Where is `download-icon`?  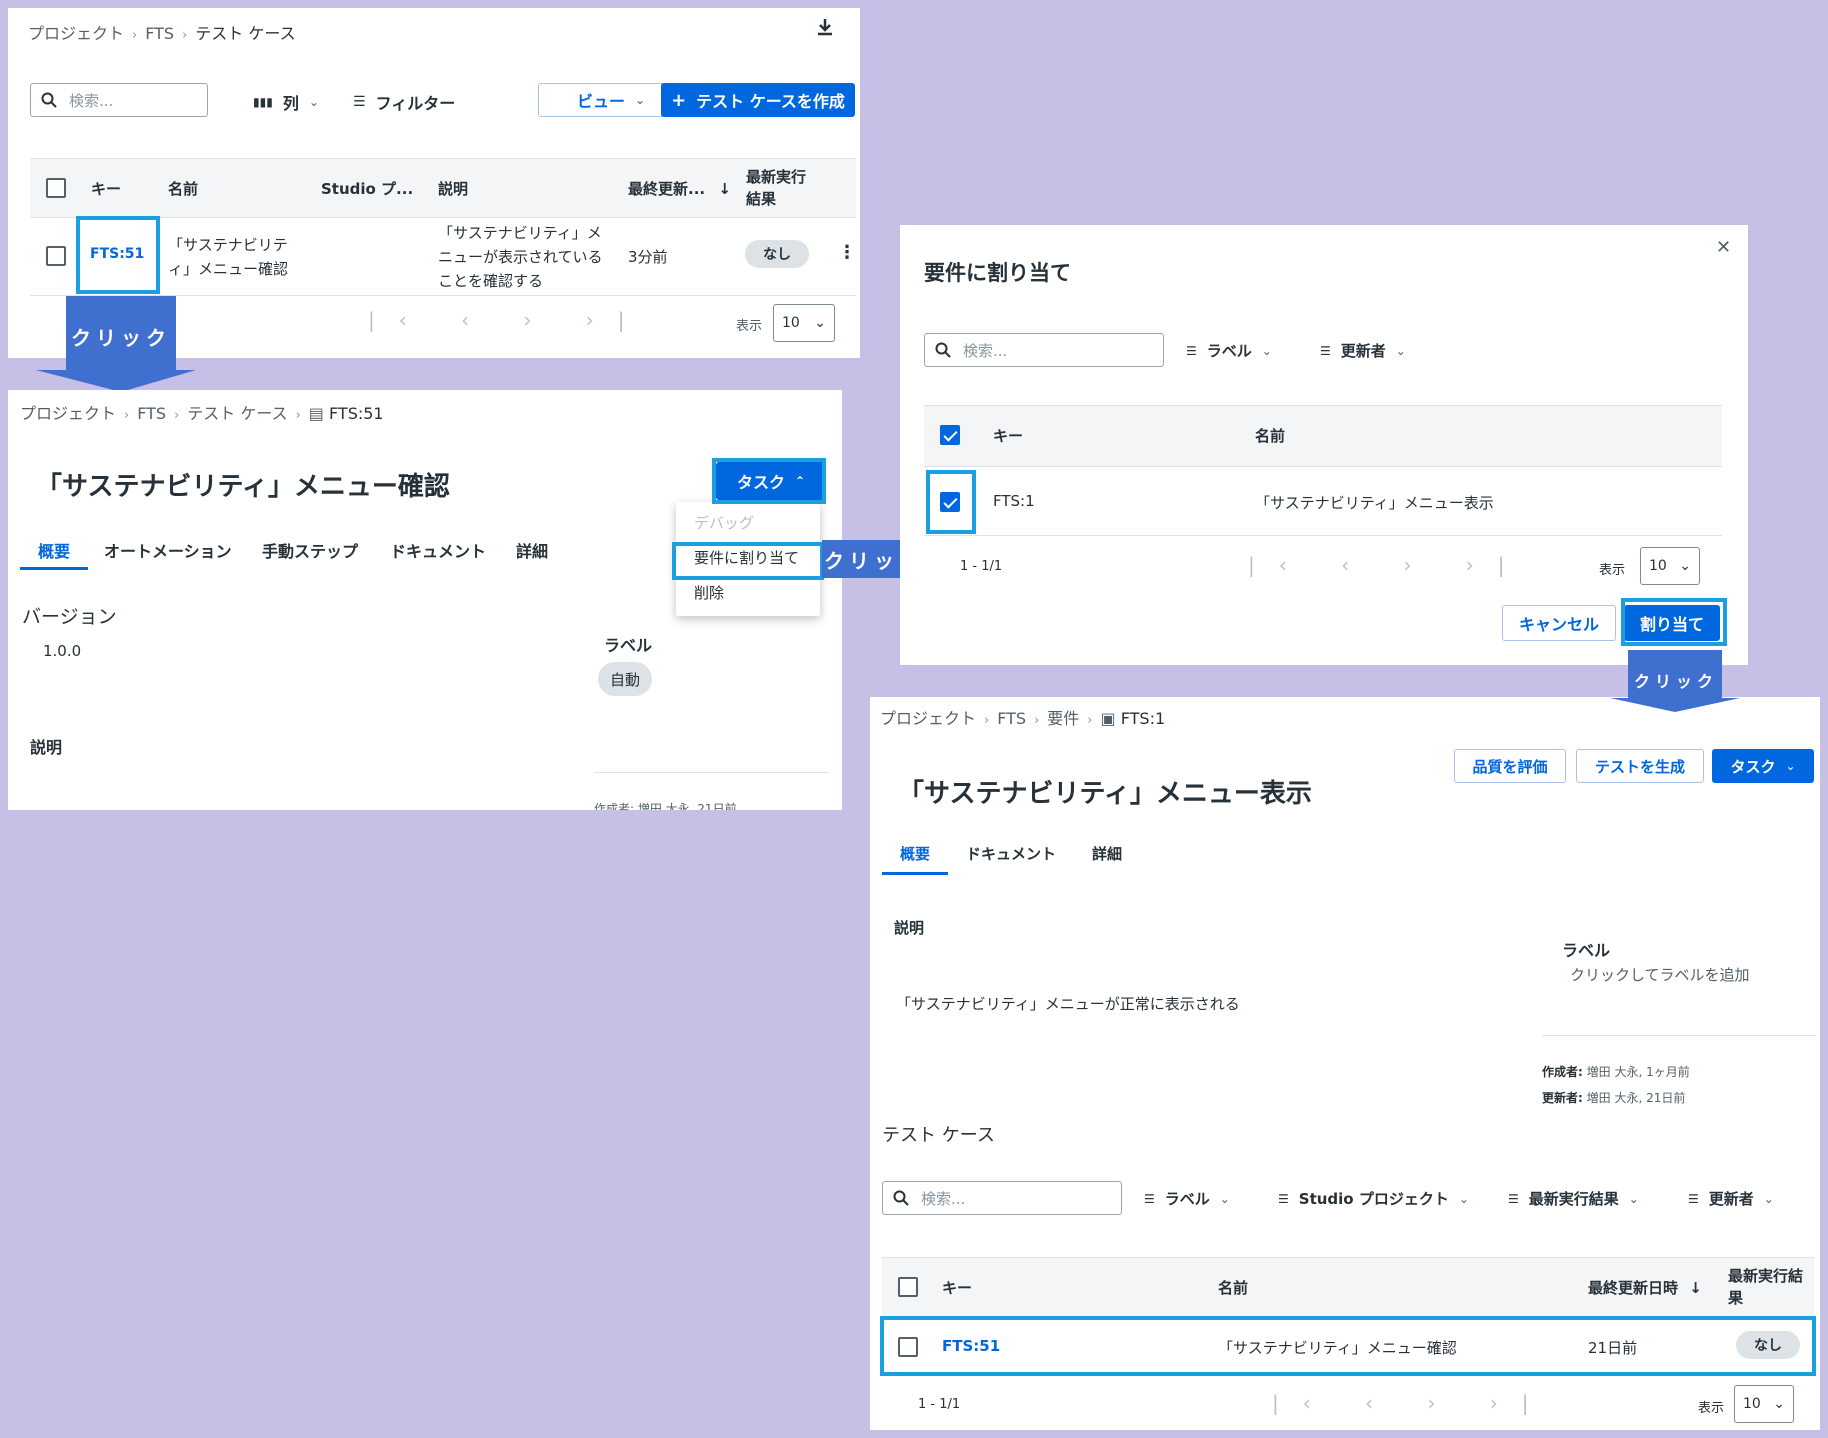
download-icon is located at coordinates (825, 27).